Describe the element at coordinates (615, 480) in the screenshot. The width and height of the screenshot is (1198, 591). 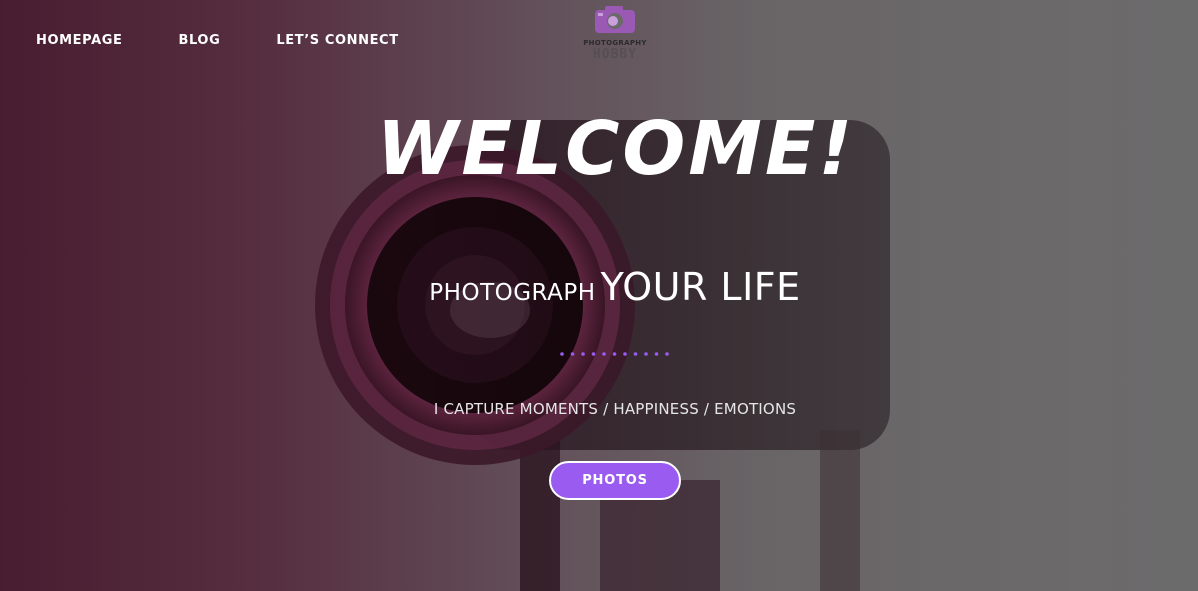
I see `photos-button: PHOTOS` at that location.